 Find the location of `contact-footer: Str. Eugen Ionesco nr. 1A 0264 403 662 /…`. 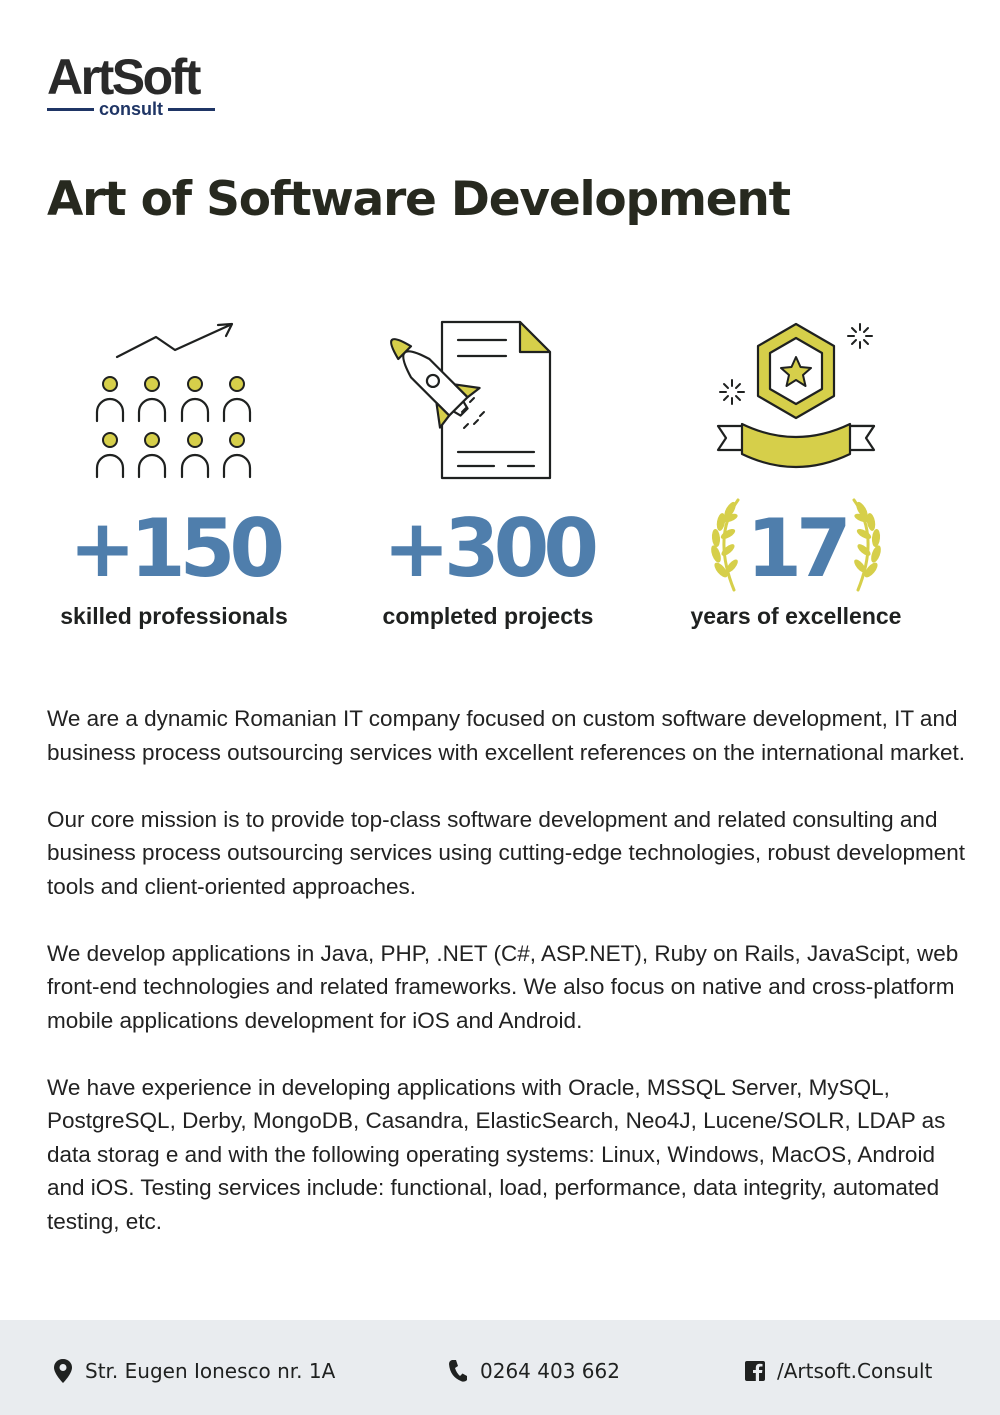

contact-footer: Str. Eugen Ionesco nr. 1A 0264 403 662 /… is located at coordinates (500, 1367).